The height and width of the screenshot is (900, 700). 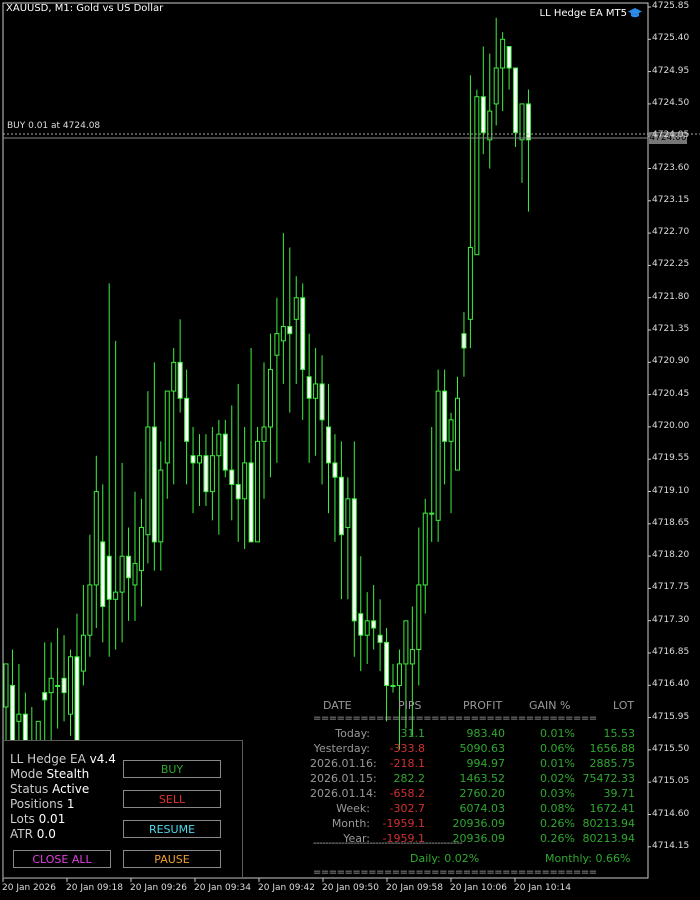 I want to click on time-tick: 20 Jan 10:14, so click(x=542, y=888).